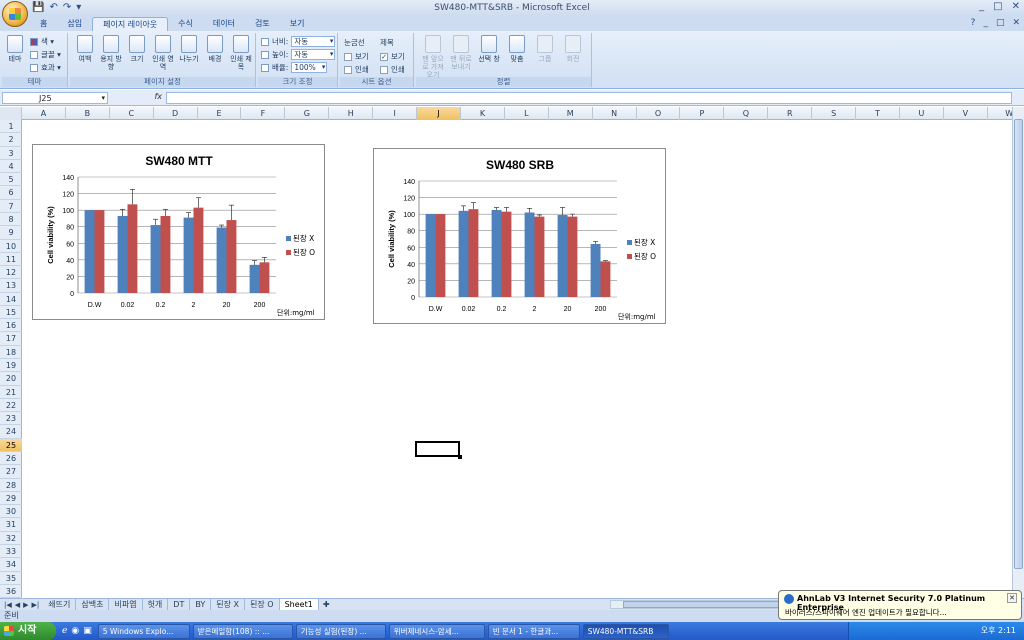  What do you see at coordinates (573, 49) in the screenshot?
I see `arrange-button-5: 회전` at bounding box center [573, 49].